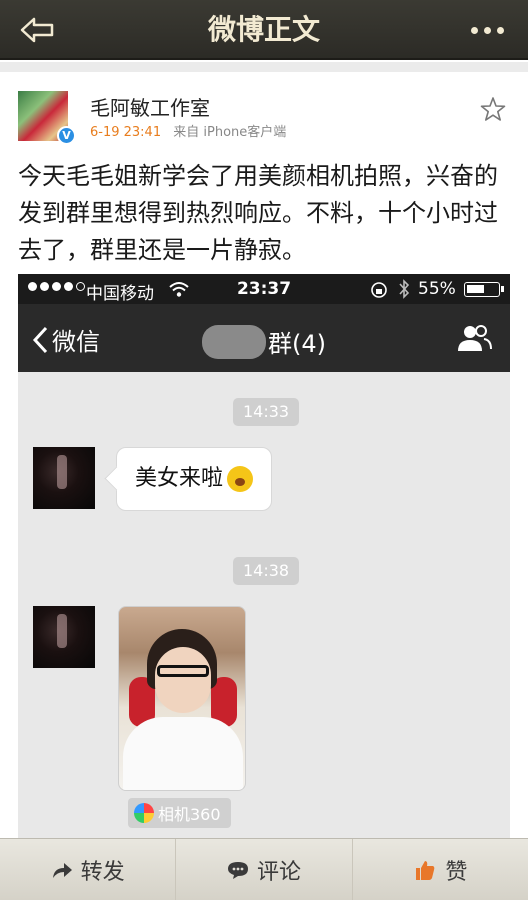  I want to click on repost-button: 转发, so click(87, 869).